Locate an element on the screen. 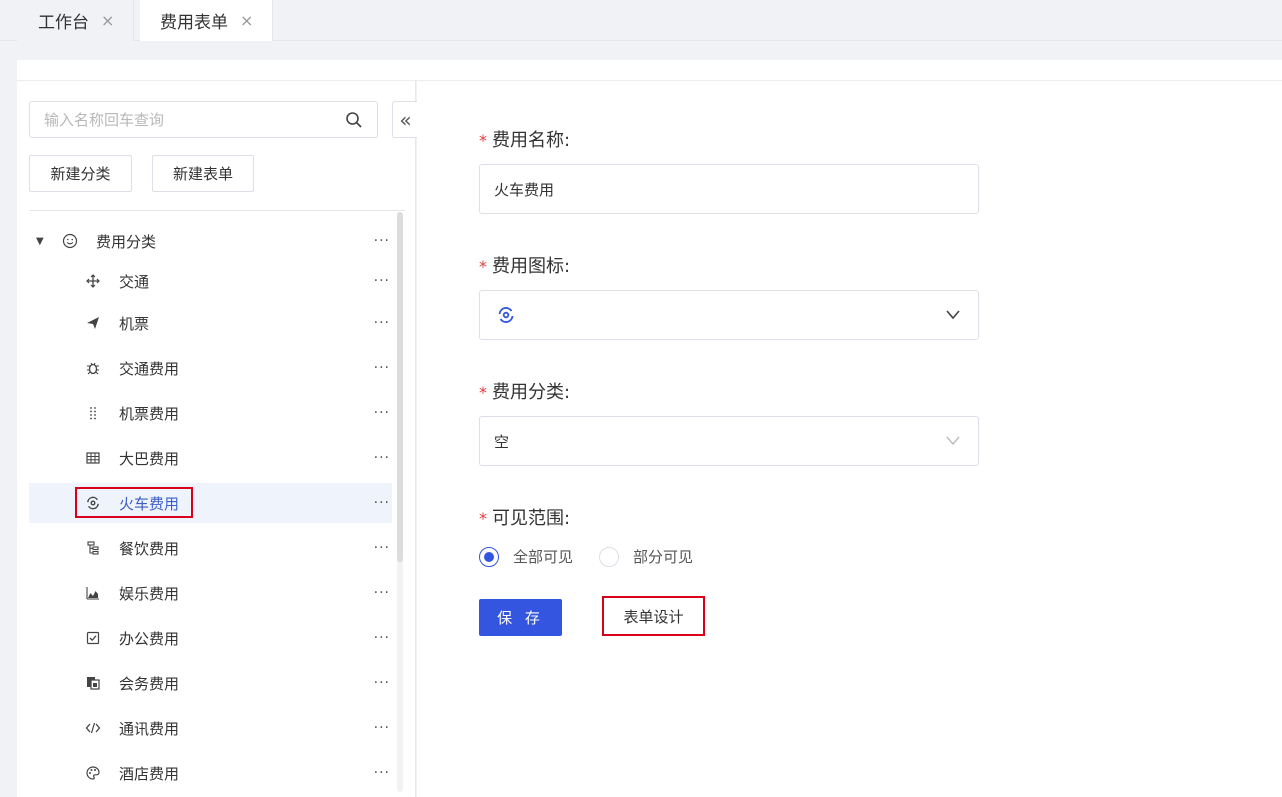  tab-expense-form: 费用表单 × is located at coordinates (206, 20).